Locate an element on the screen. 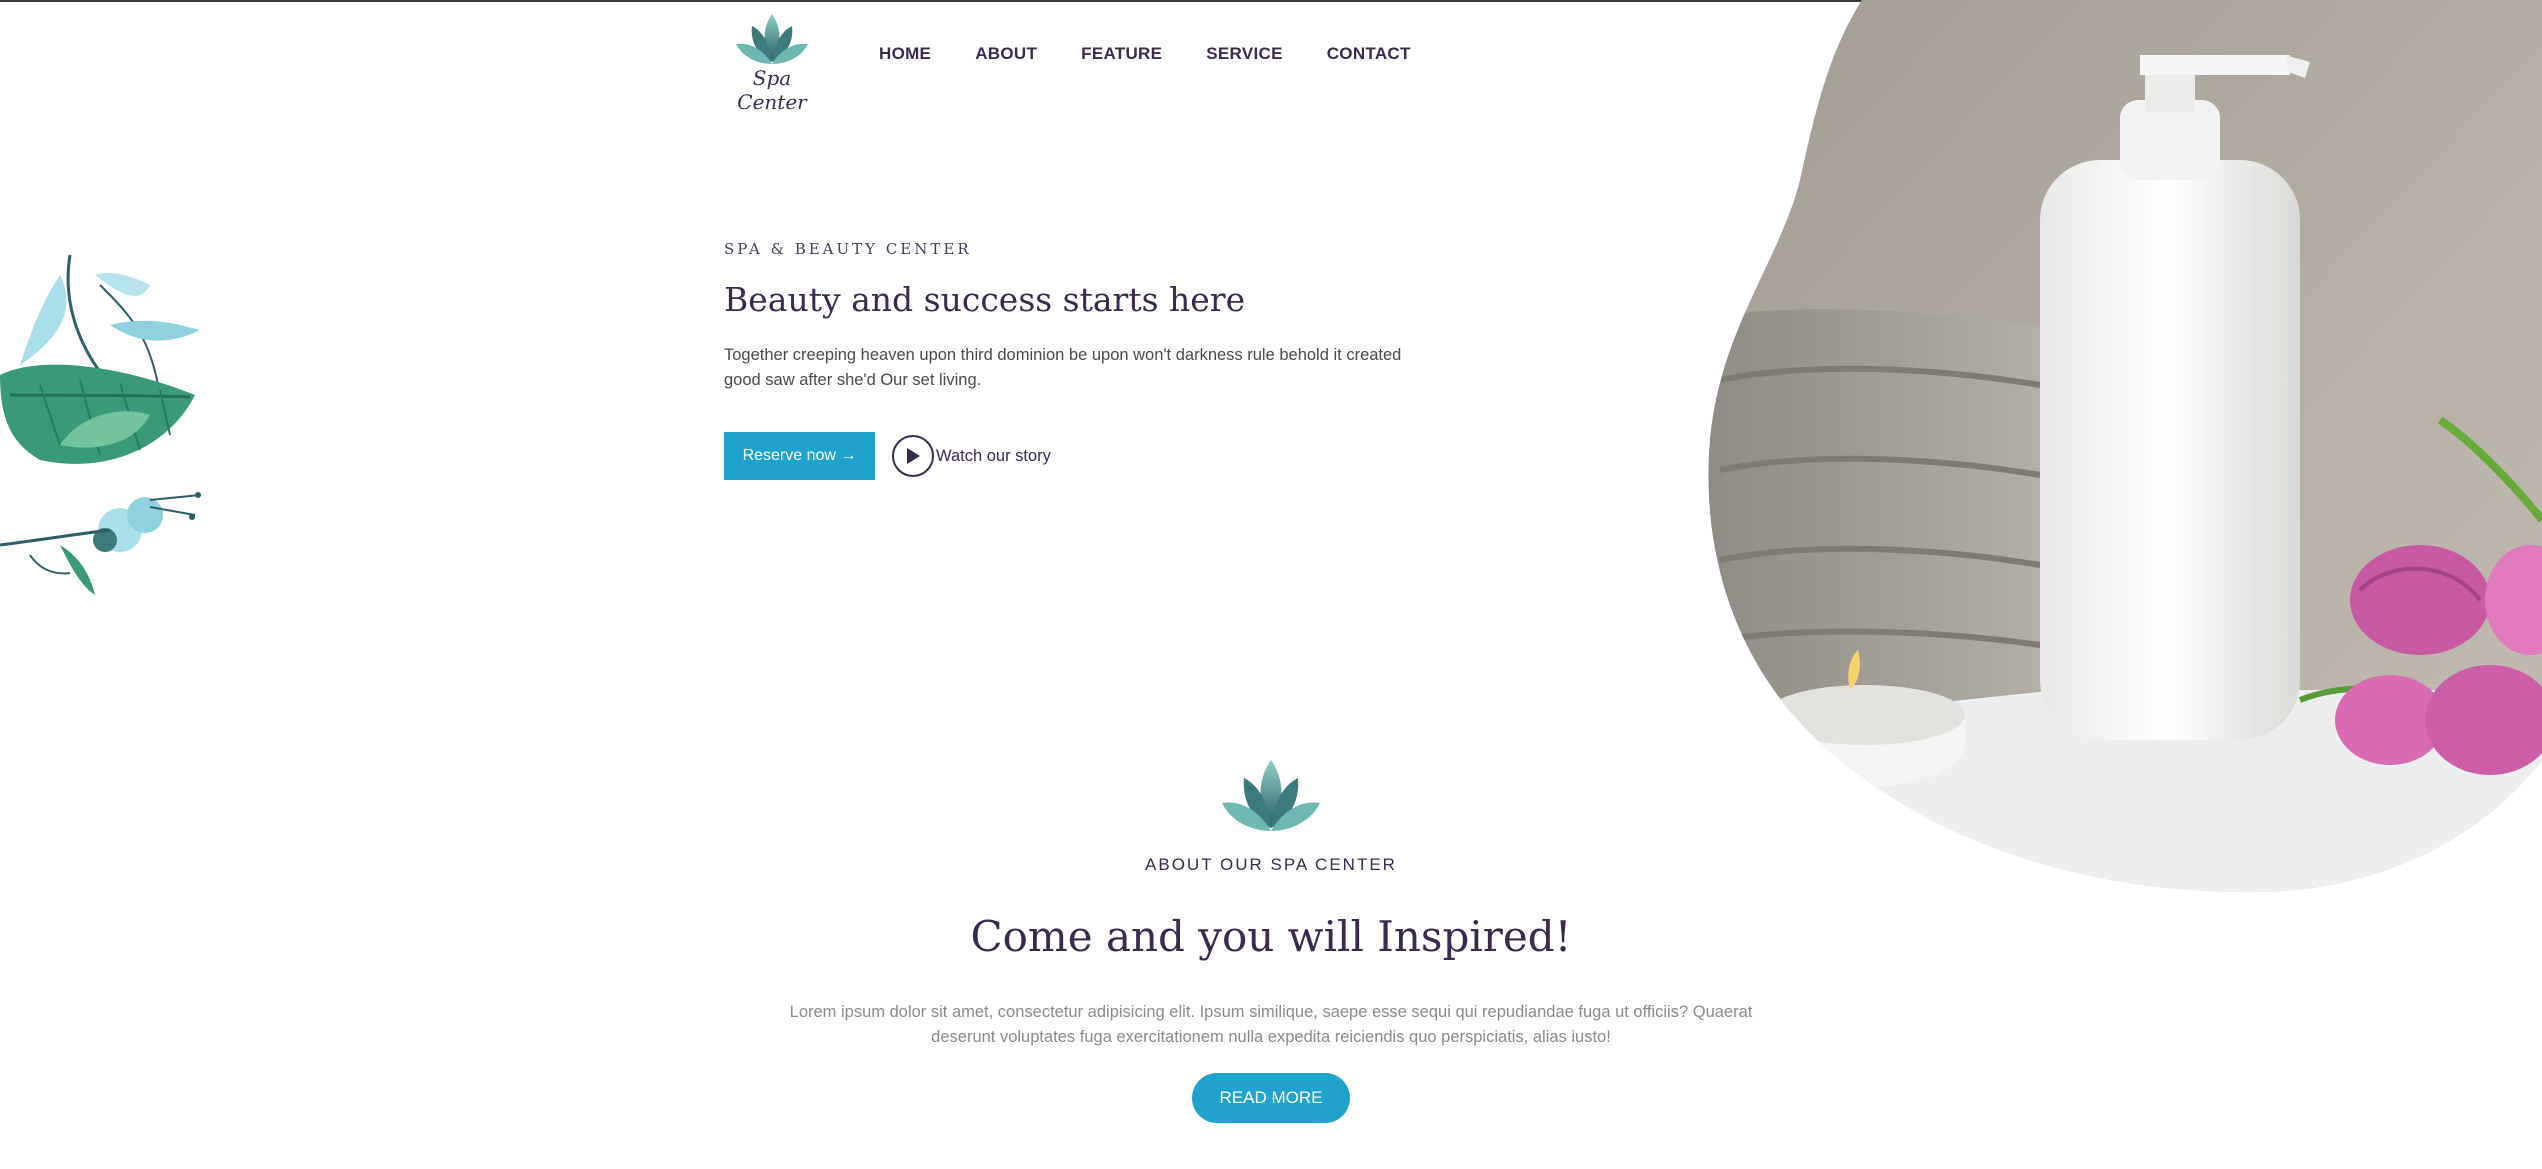 This screenshot has height=1169, width=2542. reserve-now-button: Reserve now → is located at coordinates (799, 456).